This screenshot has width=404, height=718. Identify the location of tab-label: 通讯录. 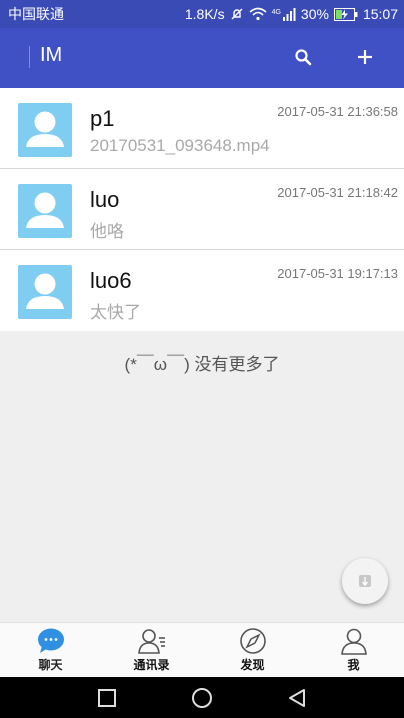
(151, 665).